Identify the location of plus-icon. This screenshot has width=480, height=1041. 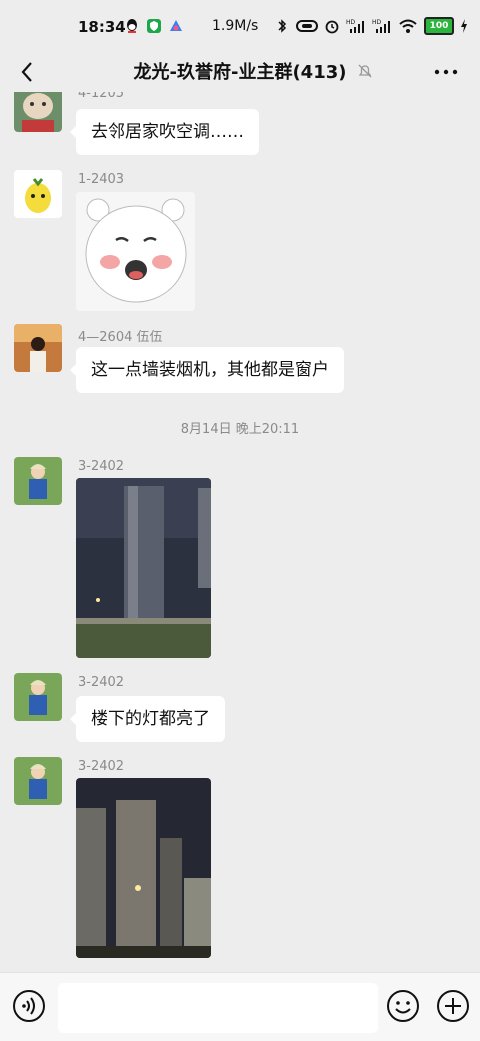
(453, 1006).